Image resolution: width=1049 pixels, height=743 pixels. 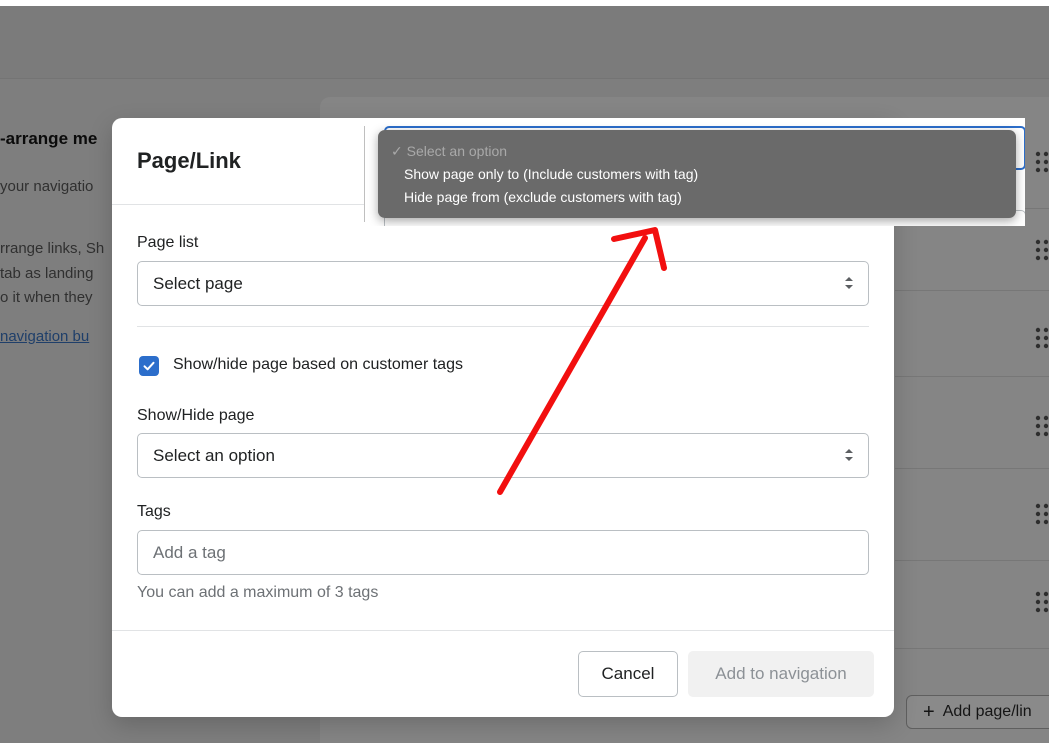 What do you see at coordinates (154, 511) in the screenshot?
I see `tags-label: Tags` at bounding box center [154, 511].